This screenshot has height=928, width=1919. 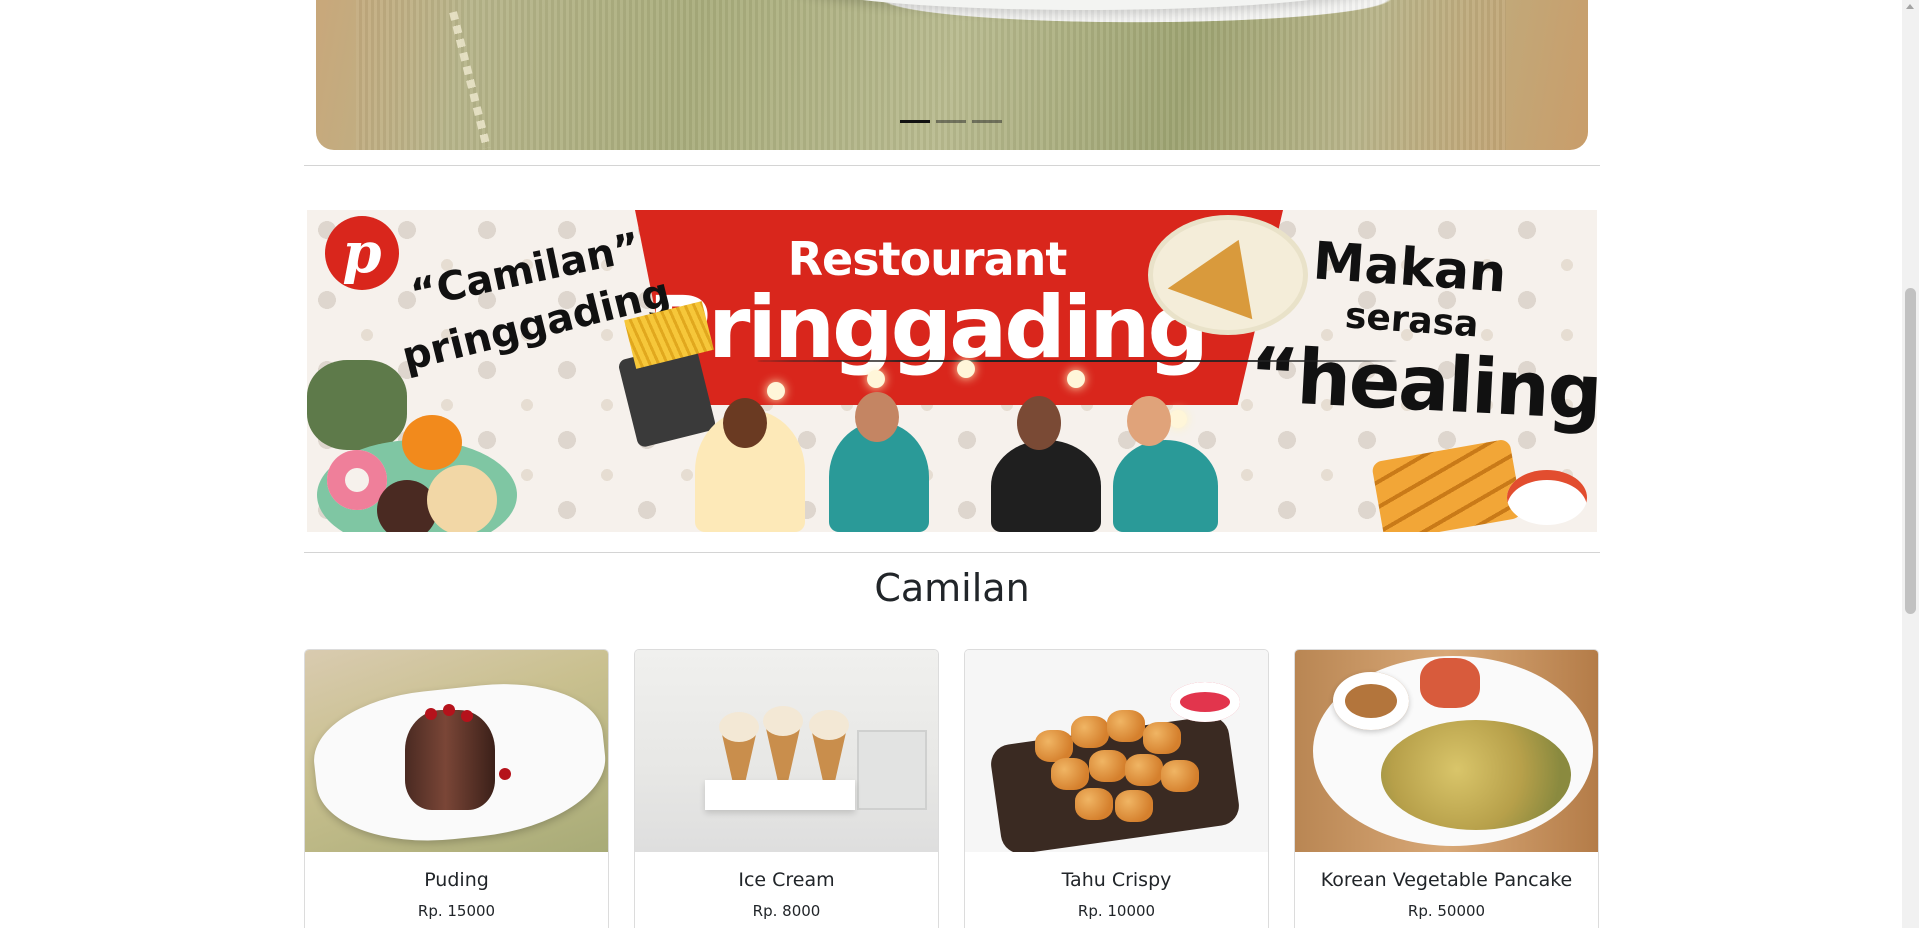 I want to click on product-card-korean-vegetable-pancake: Korean Vegetable Pancake Rp. 50000, so click(x=1446, y=788).